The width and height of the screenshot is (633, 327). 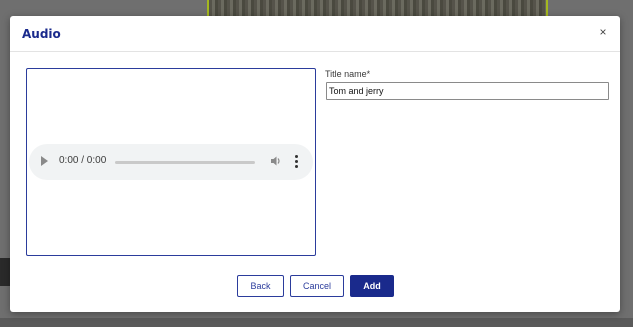 What do you see at coordinates (348, 74) in the screenshot?
I see `title-name-label: Title name*` at bounding box center [348, 74].